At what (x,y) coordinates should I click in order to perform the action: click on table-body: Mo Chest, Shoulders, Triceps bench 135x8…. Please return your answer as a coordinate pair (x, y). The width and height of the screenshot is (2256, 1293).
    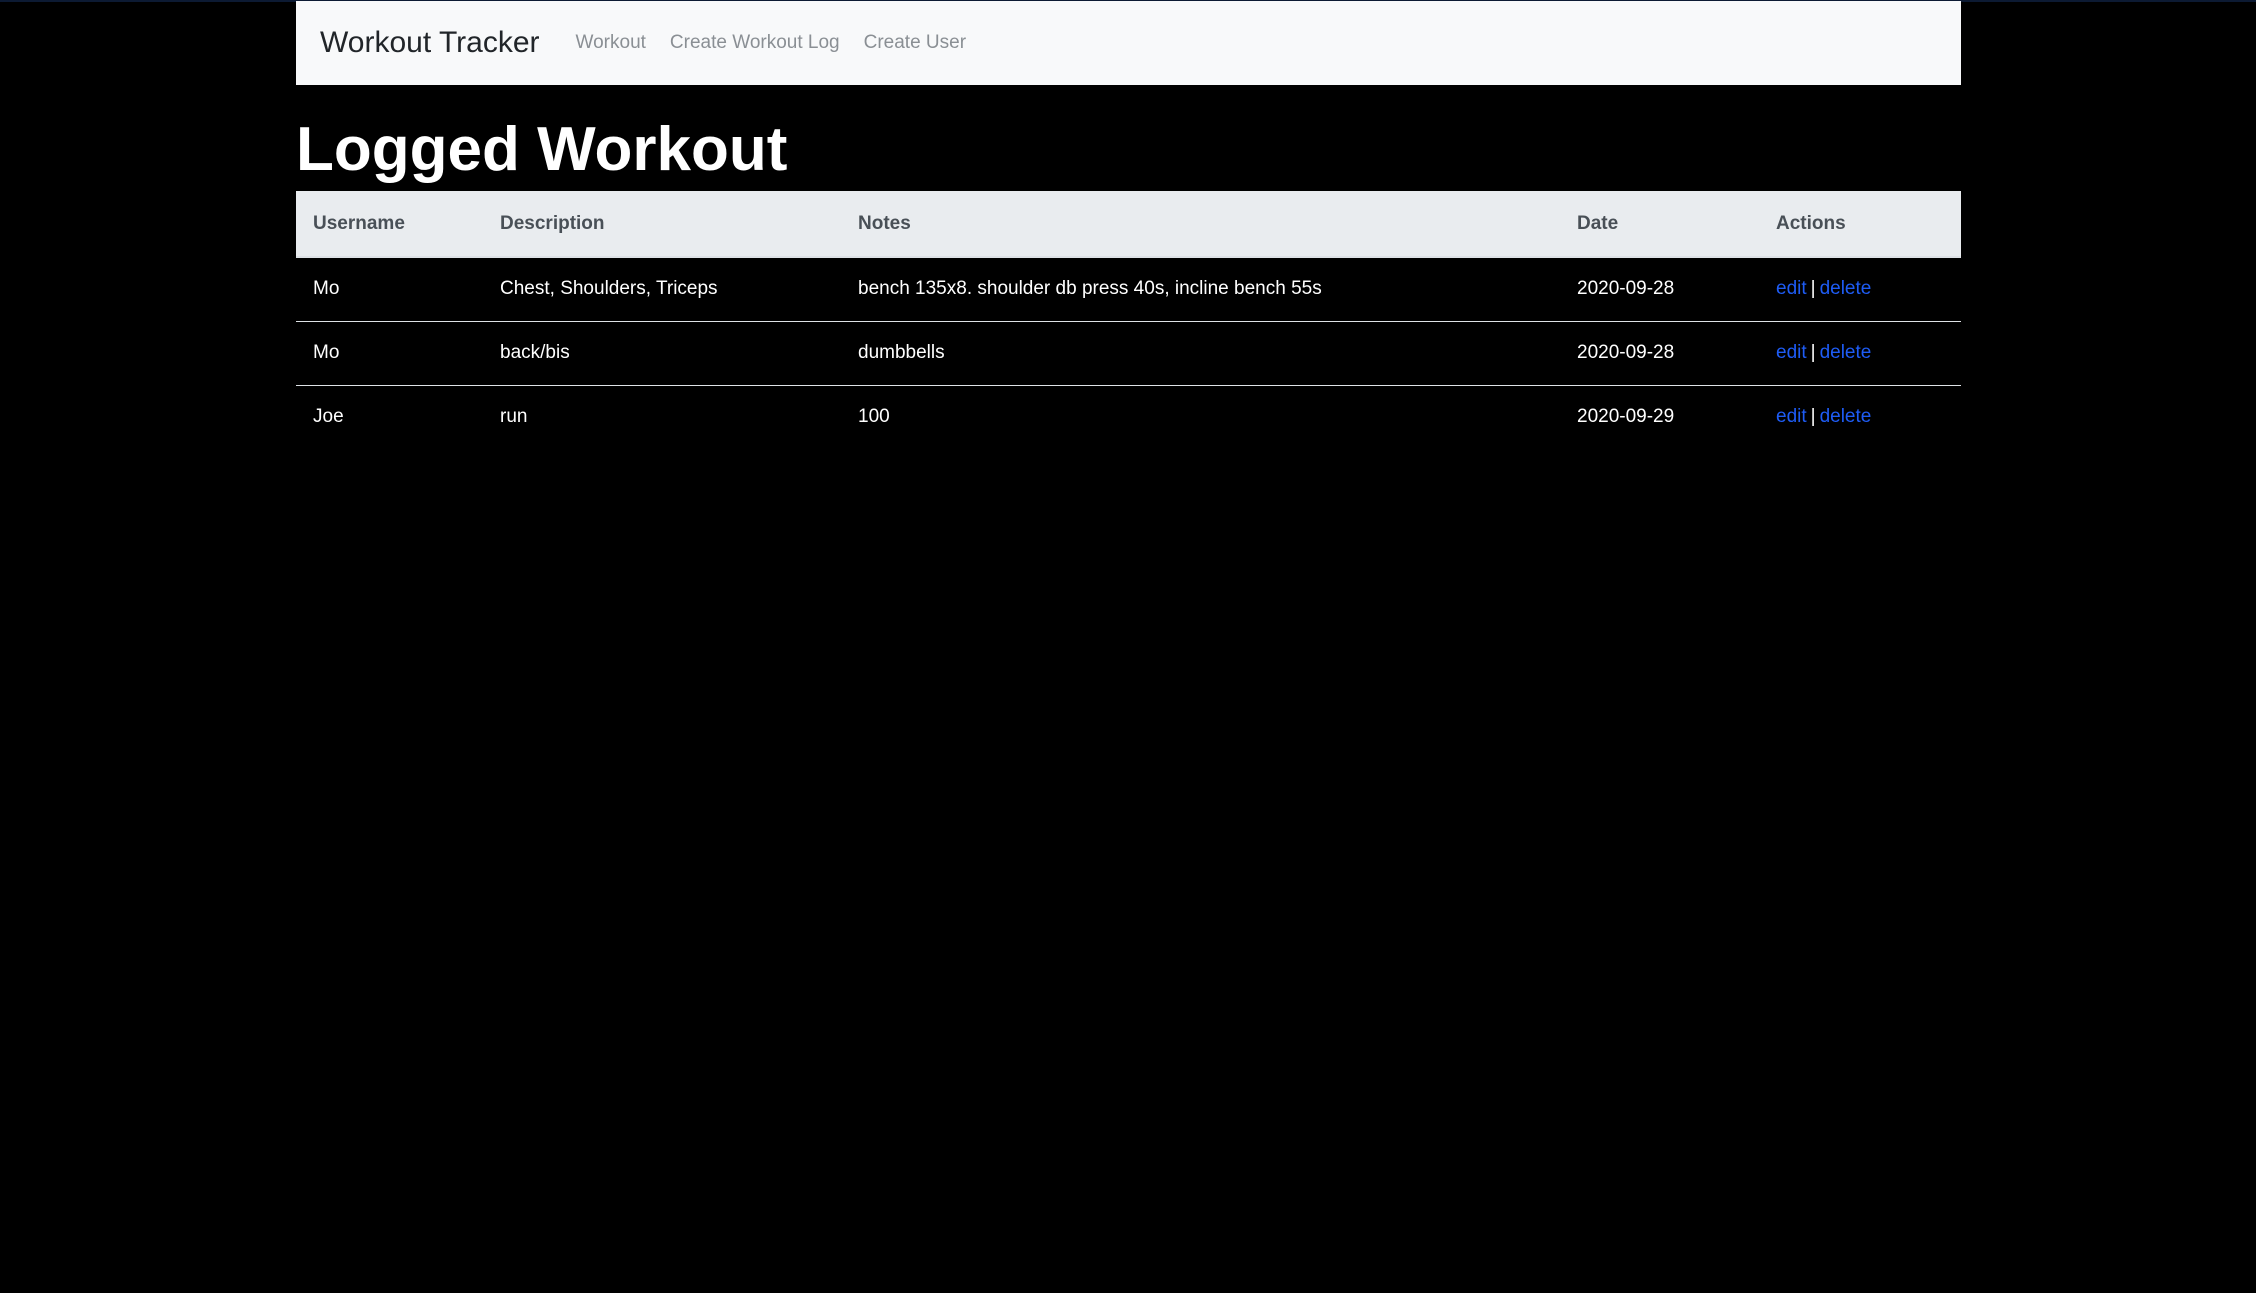
    Looking at the image, I should click on (1128, 353).